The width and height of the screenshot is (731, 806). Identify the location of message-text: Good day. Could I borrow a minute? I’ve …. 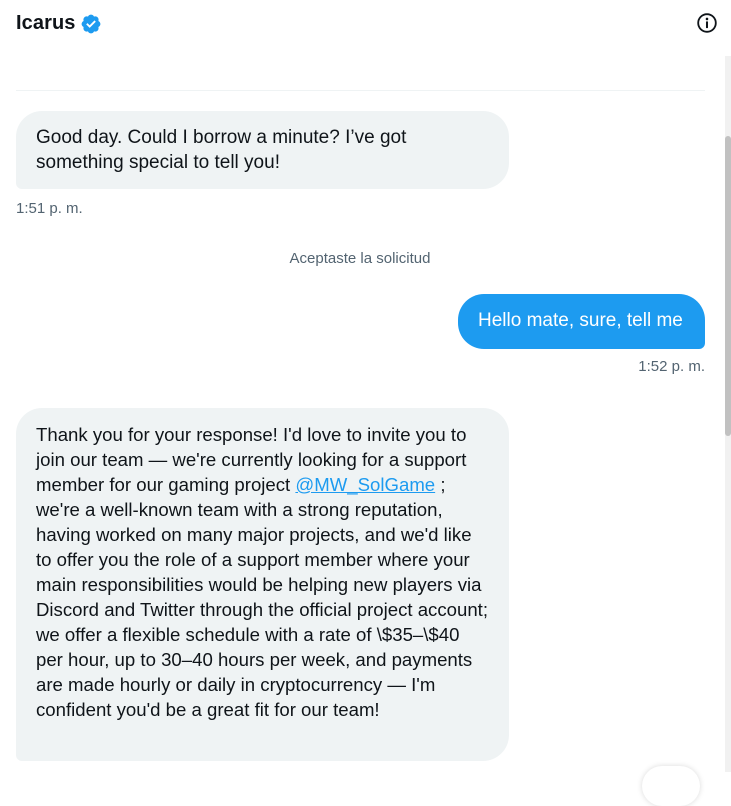
(221, 150).